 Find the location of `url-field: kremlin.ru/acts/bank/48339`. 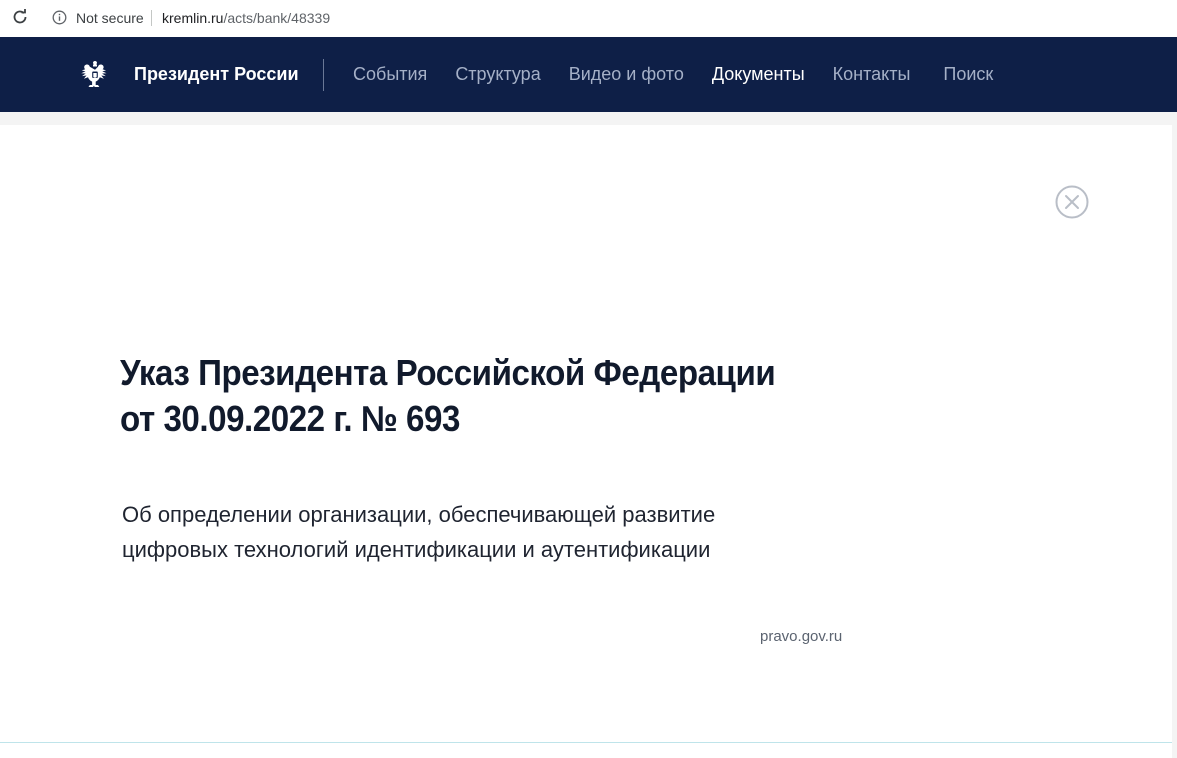

url-field: kremlin.ru/acts/bank/48339 is located at coordinates (246, 18).